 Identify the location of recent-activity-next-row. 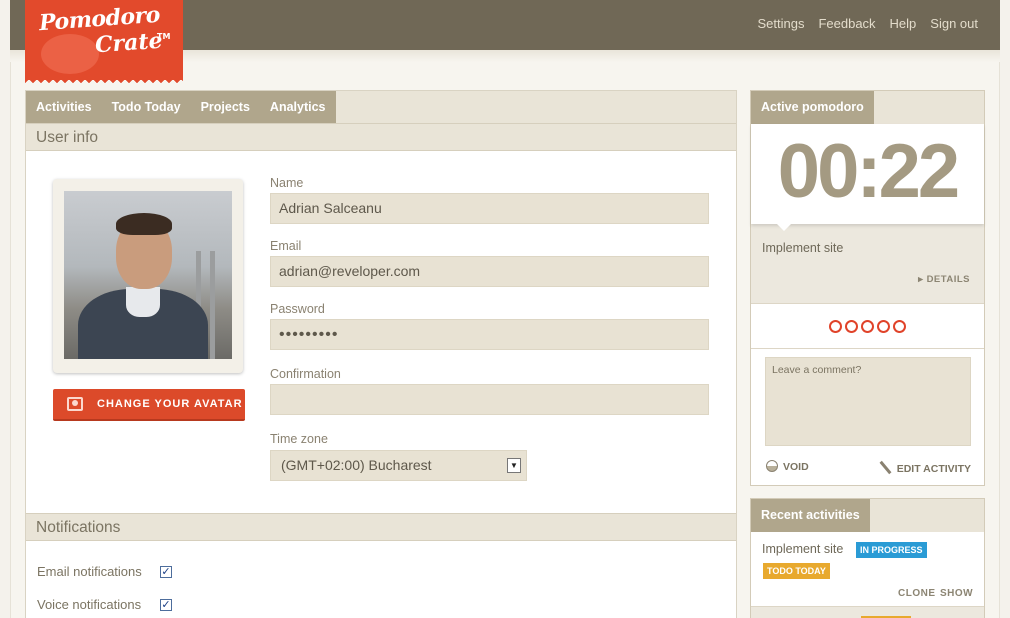
(867, 612).